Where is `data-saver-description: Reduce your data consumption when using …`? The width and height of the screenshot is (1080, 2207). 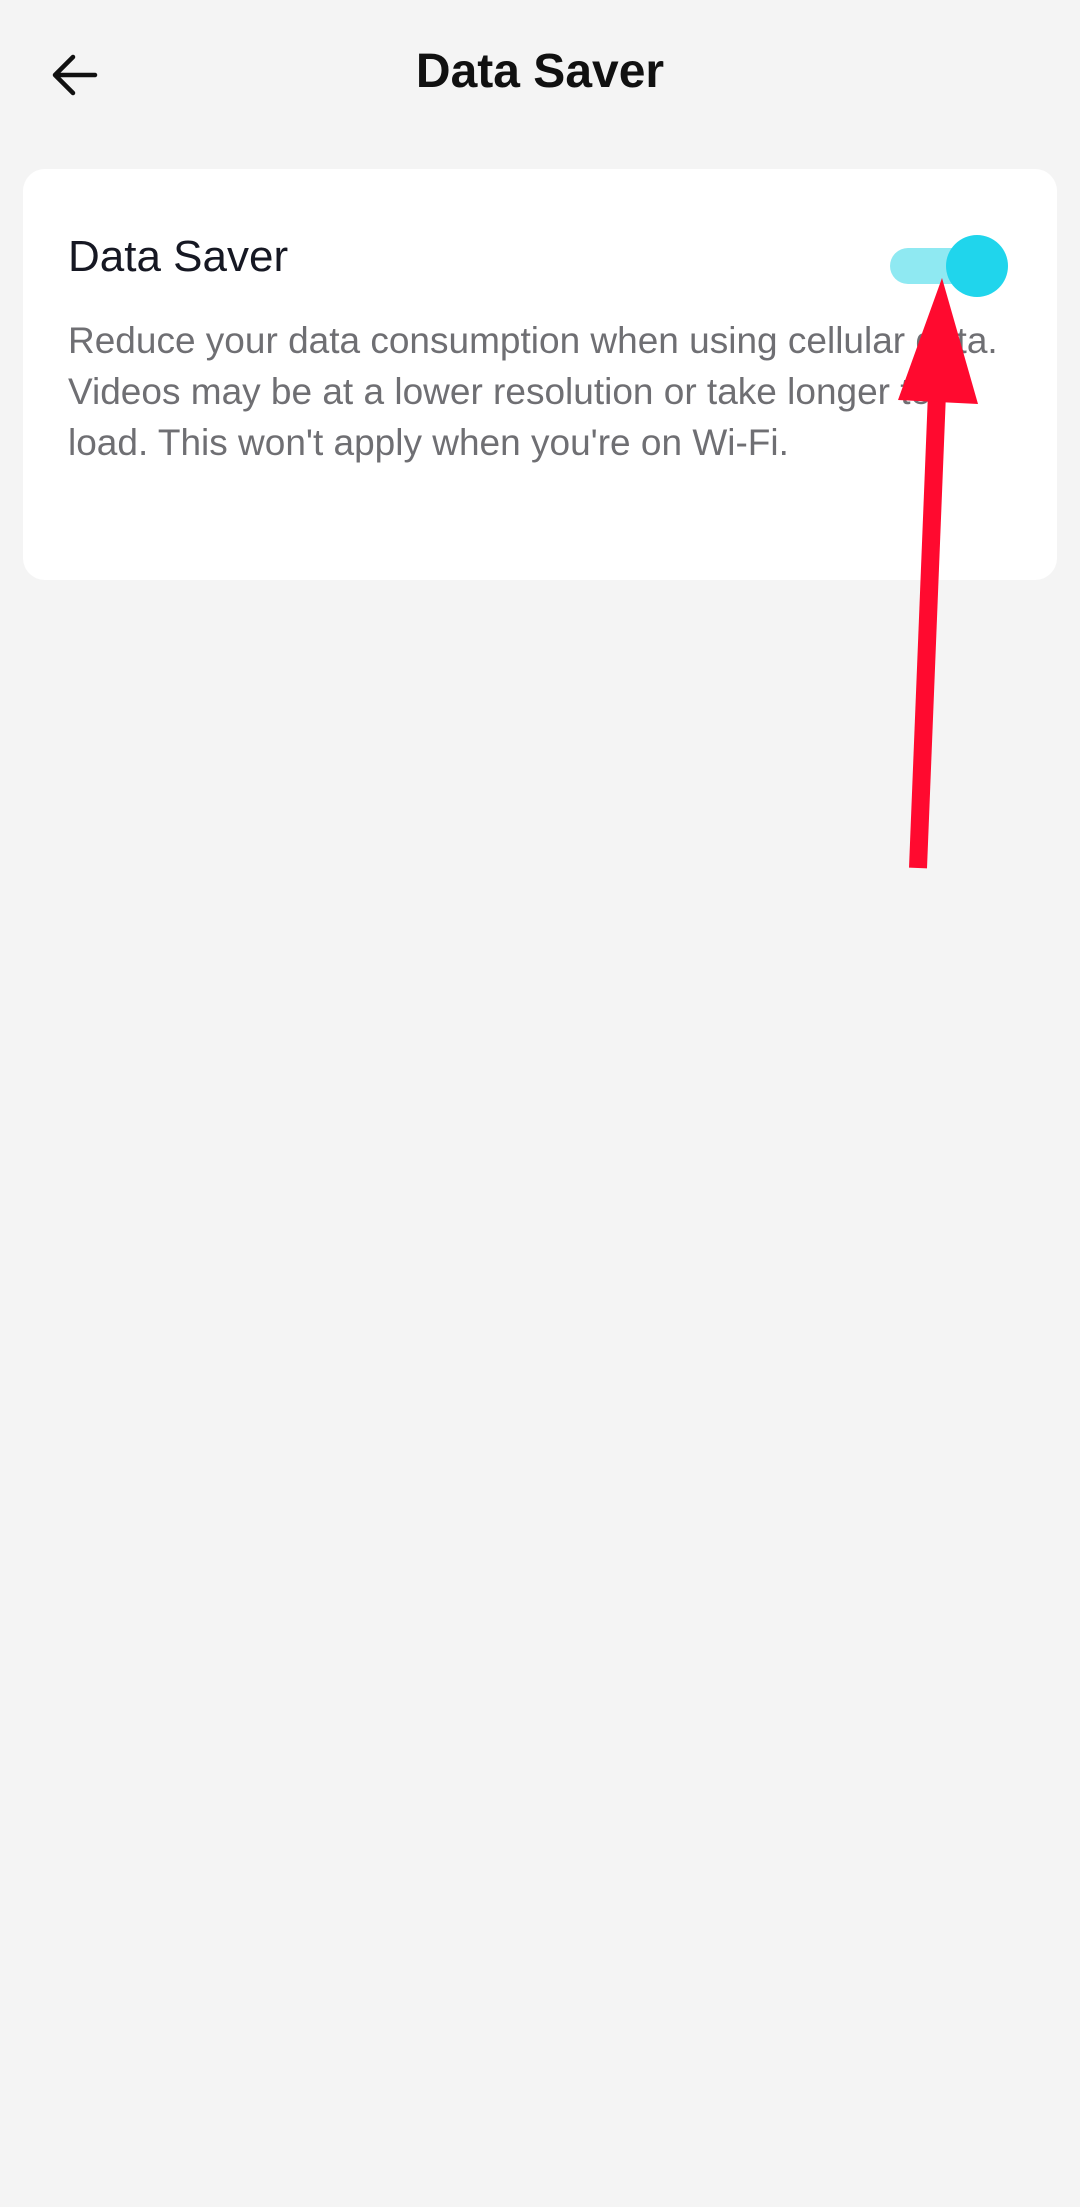 data-saver-description: Reduce your data consumption when using … is located at coordinates (533, 391).